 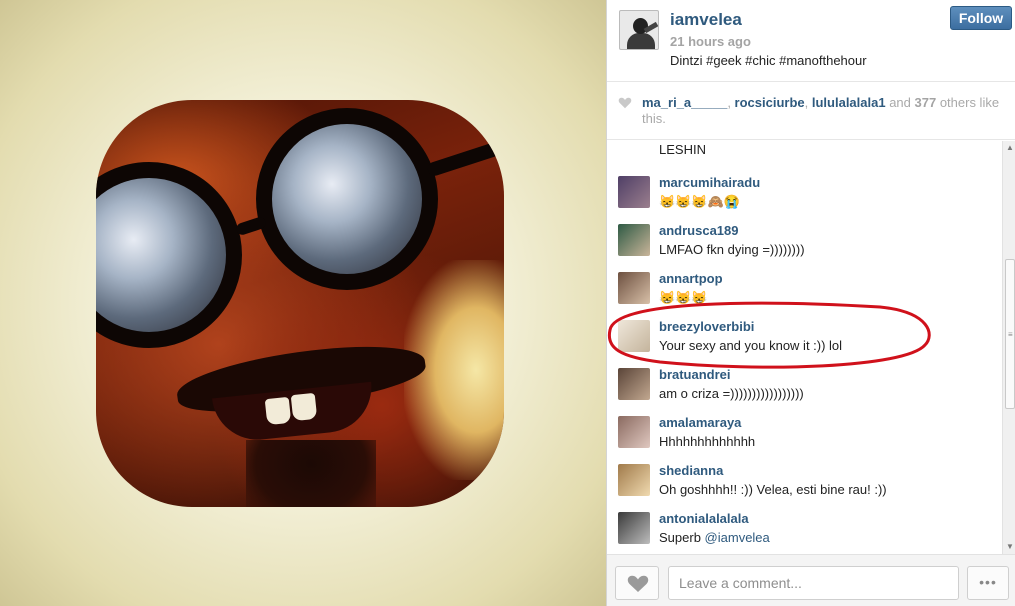 I want to click on likes-count: 377, so click(x=926, y=102).